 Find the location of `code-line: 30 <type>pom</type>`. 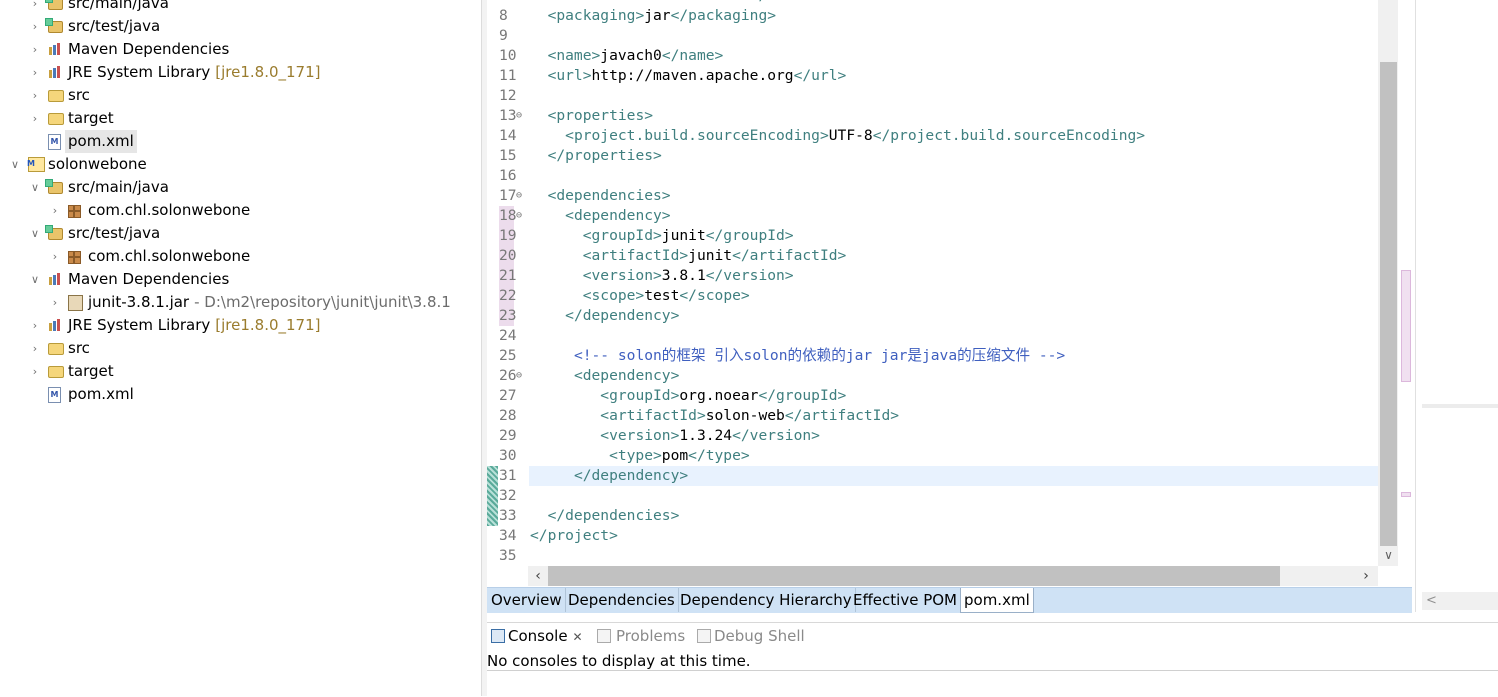

code-line: 30 <type>pom</type> is located at coordinates (690, 456).